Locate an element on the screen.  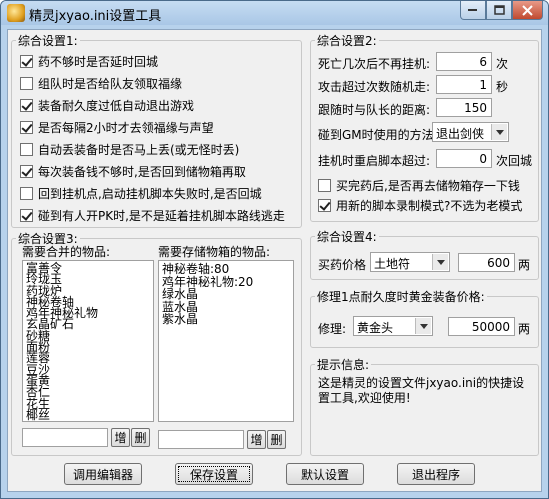
option-store-money: 买完药后,是否再去储物箱存一下钱 is located at coordinates (419, 185).